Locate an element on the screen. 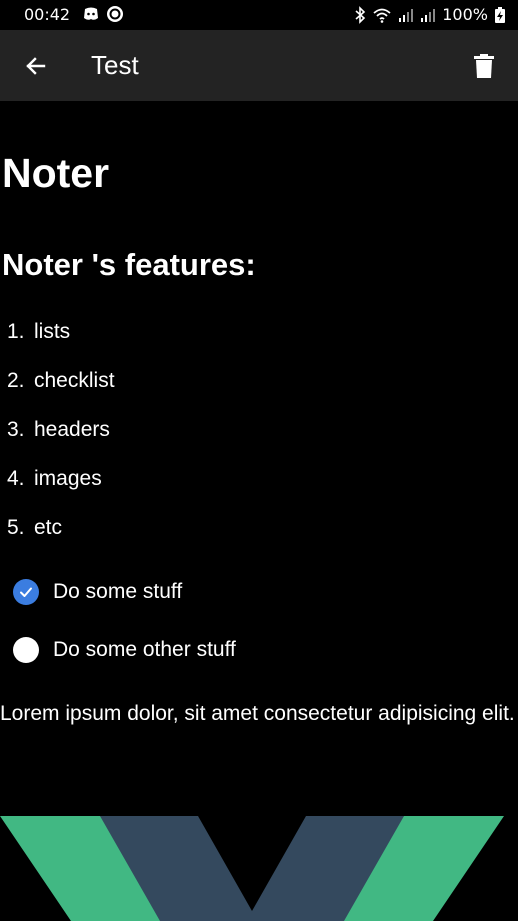  back-button is located at coordinates (36, 66).